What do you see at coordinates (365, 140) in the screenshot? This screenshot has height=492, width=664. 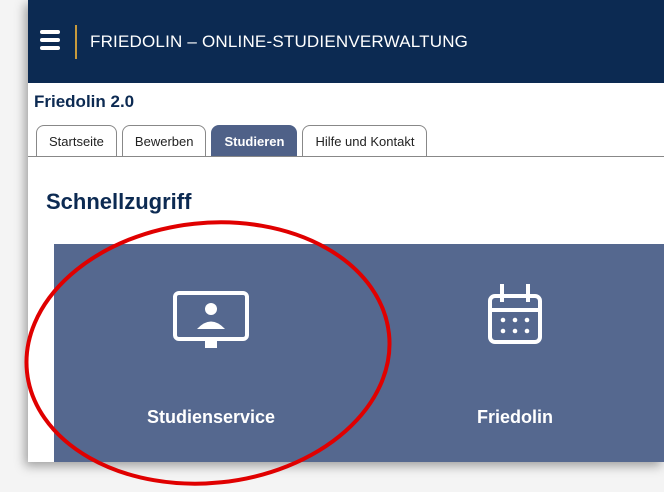 I see `tab-hilfe-und-kontakt: Hilfe und Kontakt` at bounding box center [365, 140].